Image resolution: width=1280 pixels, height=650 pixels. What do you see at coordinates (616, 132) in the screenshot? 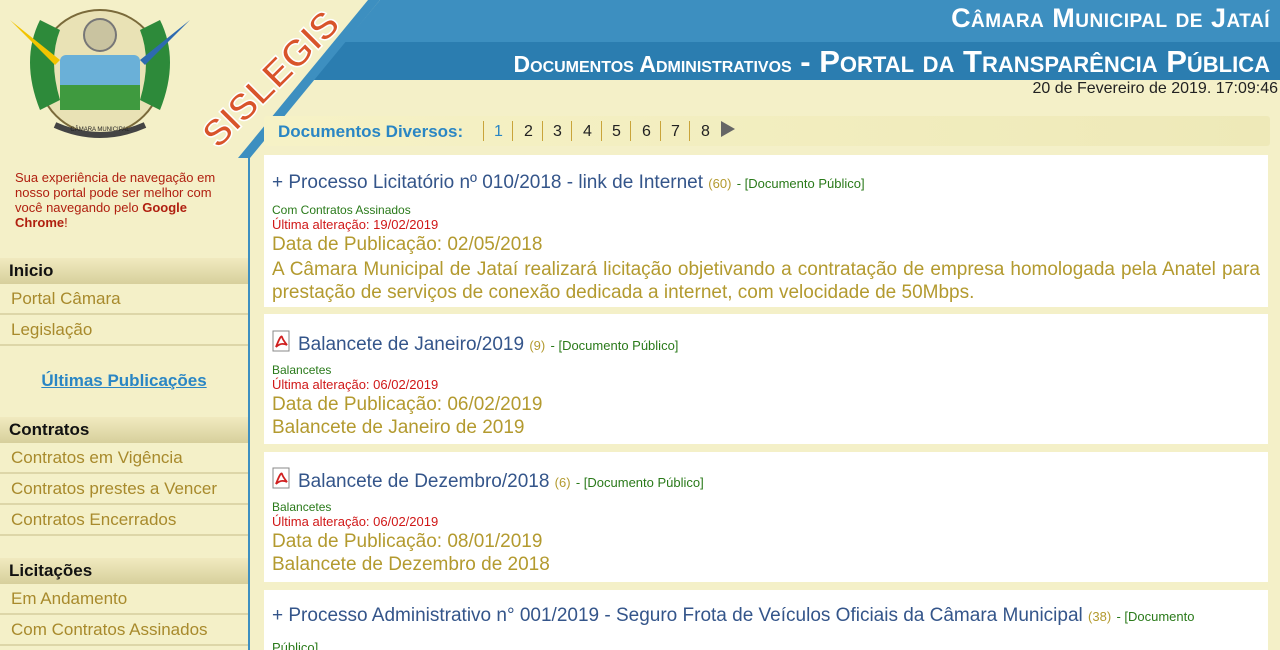
I see `pager-page-5: 5` at bounding box center [616, 132].